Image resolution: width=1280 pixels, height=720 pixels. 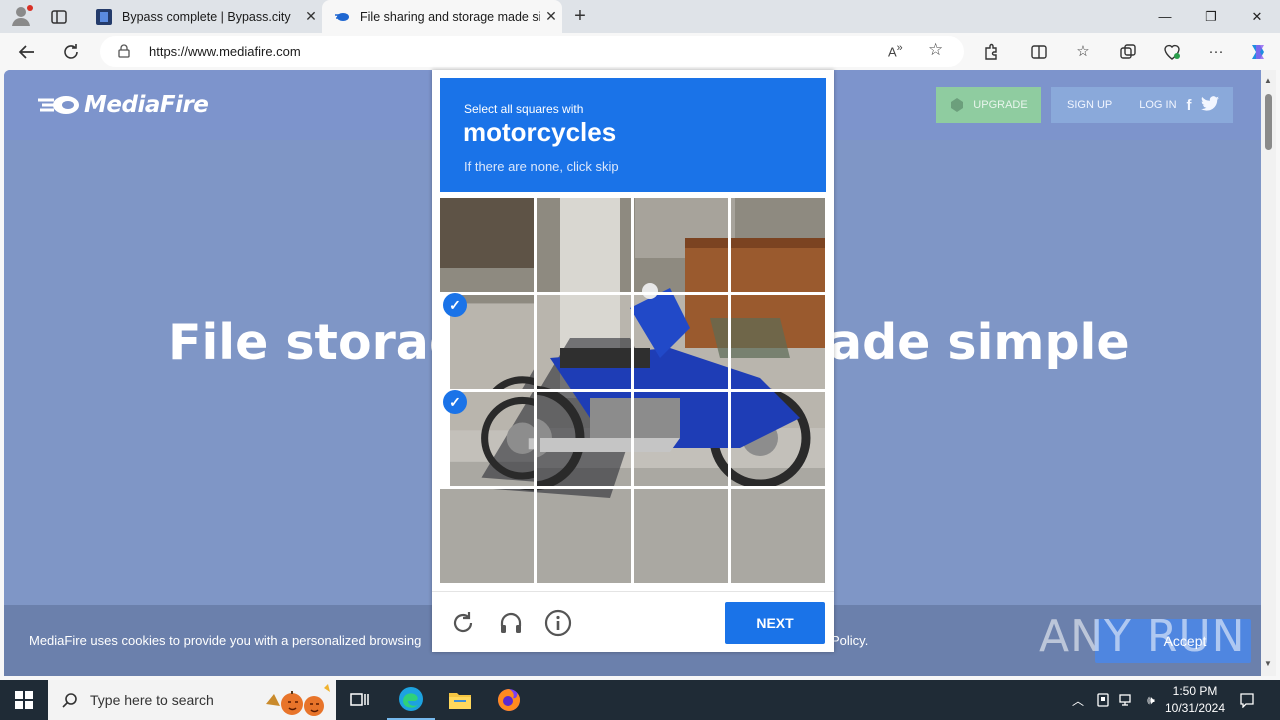 I want to click on privacy-policy-link: Policy., so click(x=849, y=640).